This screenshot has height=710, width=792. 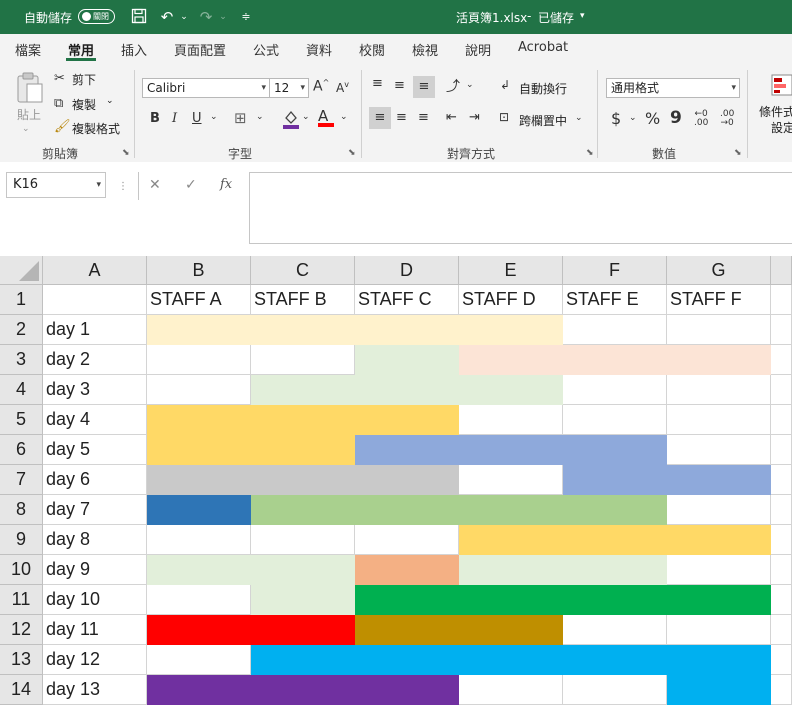 I want to click on cell-e8, so click(x=511, y=510).